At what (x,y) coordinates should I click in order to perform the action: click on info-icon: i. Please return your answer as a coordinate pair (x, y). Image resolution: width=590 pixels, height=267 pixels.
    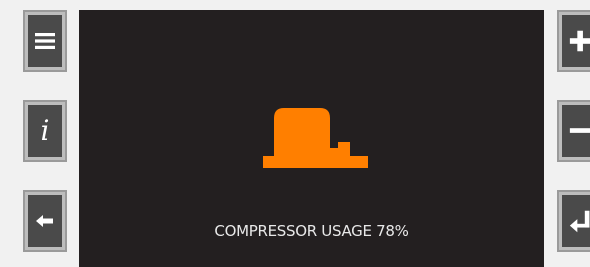
    Looking at the image, I should click on (45, 130).